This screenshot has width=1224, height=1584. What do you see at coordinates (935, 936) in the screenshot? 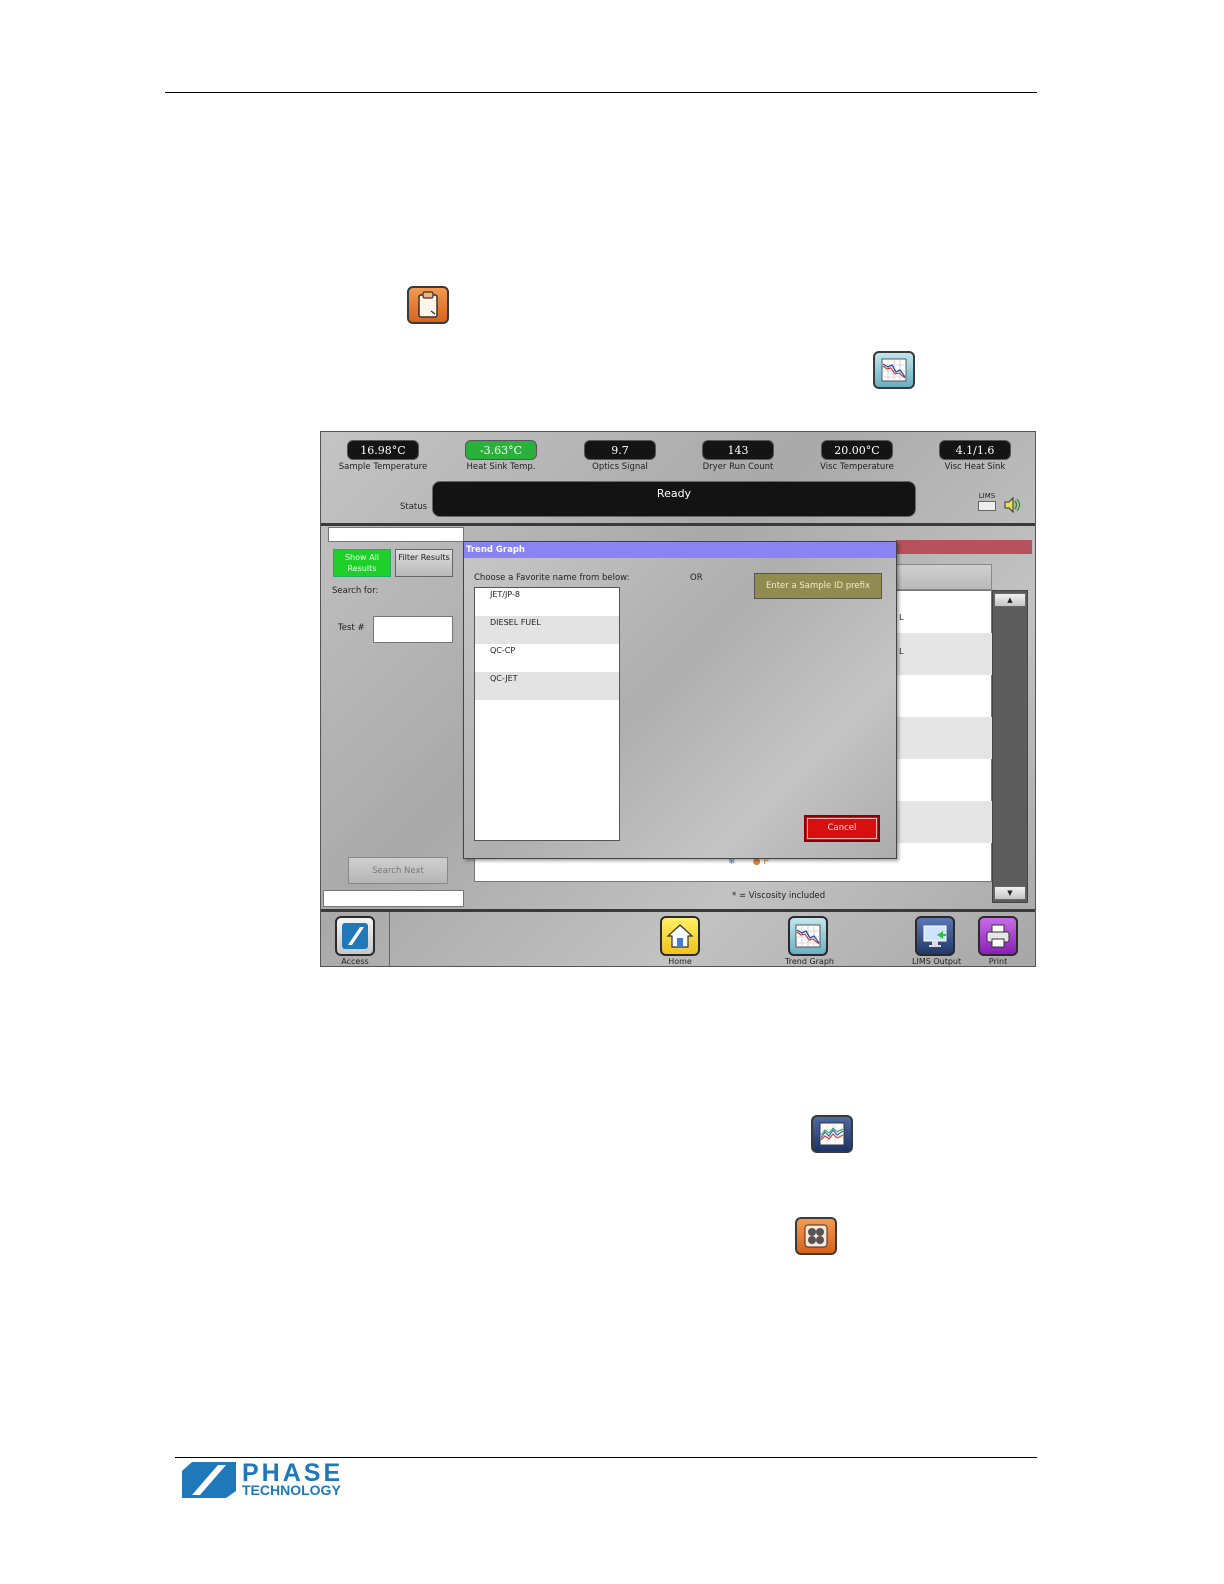
I see `lims-output-icon` at bounding box center [935, 936].